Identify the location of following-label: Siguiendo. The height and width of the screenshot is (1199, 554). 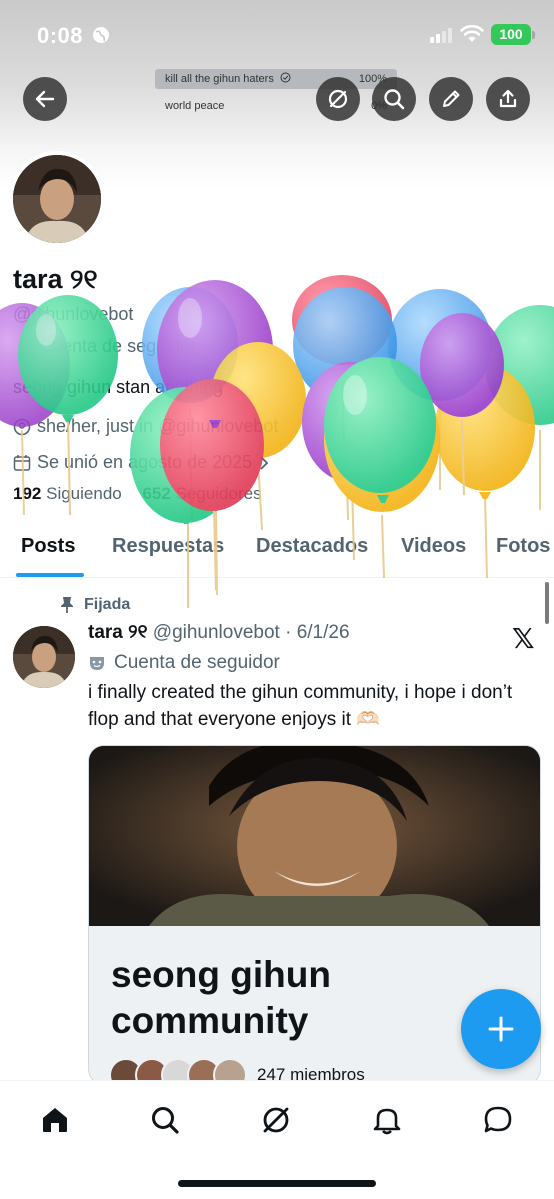
(84, 493).